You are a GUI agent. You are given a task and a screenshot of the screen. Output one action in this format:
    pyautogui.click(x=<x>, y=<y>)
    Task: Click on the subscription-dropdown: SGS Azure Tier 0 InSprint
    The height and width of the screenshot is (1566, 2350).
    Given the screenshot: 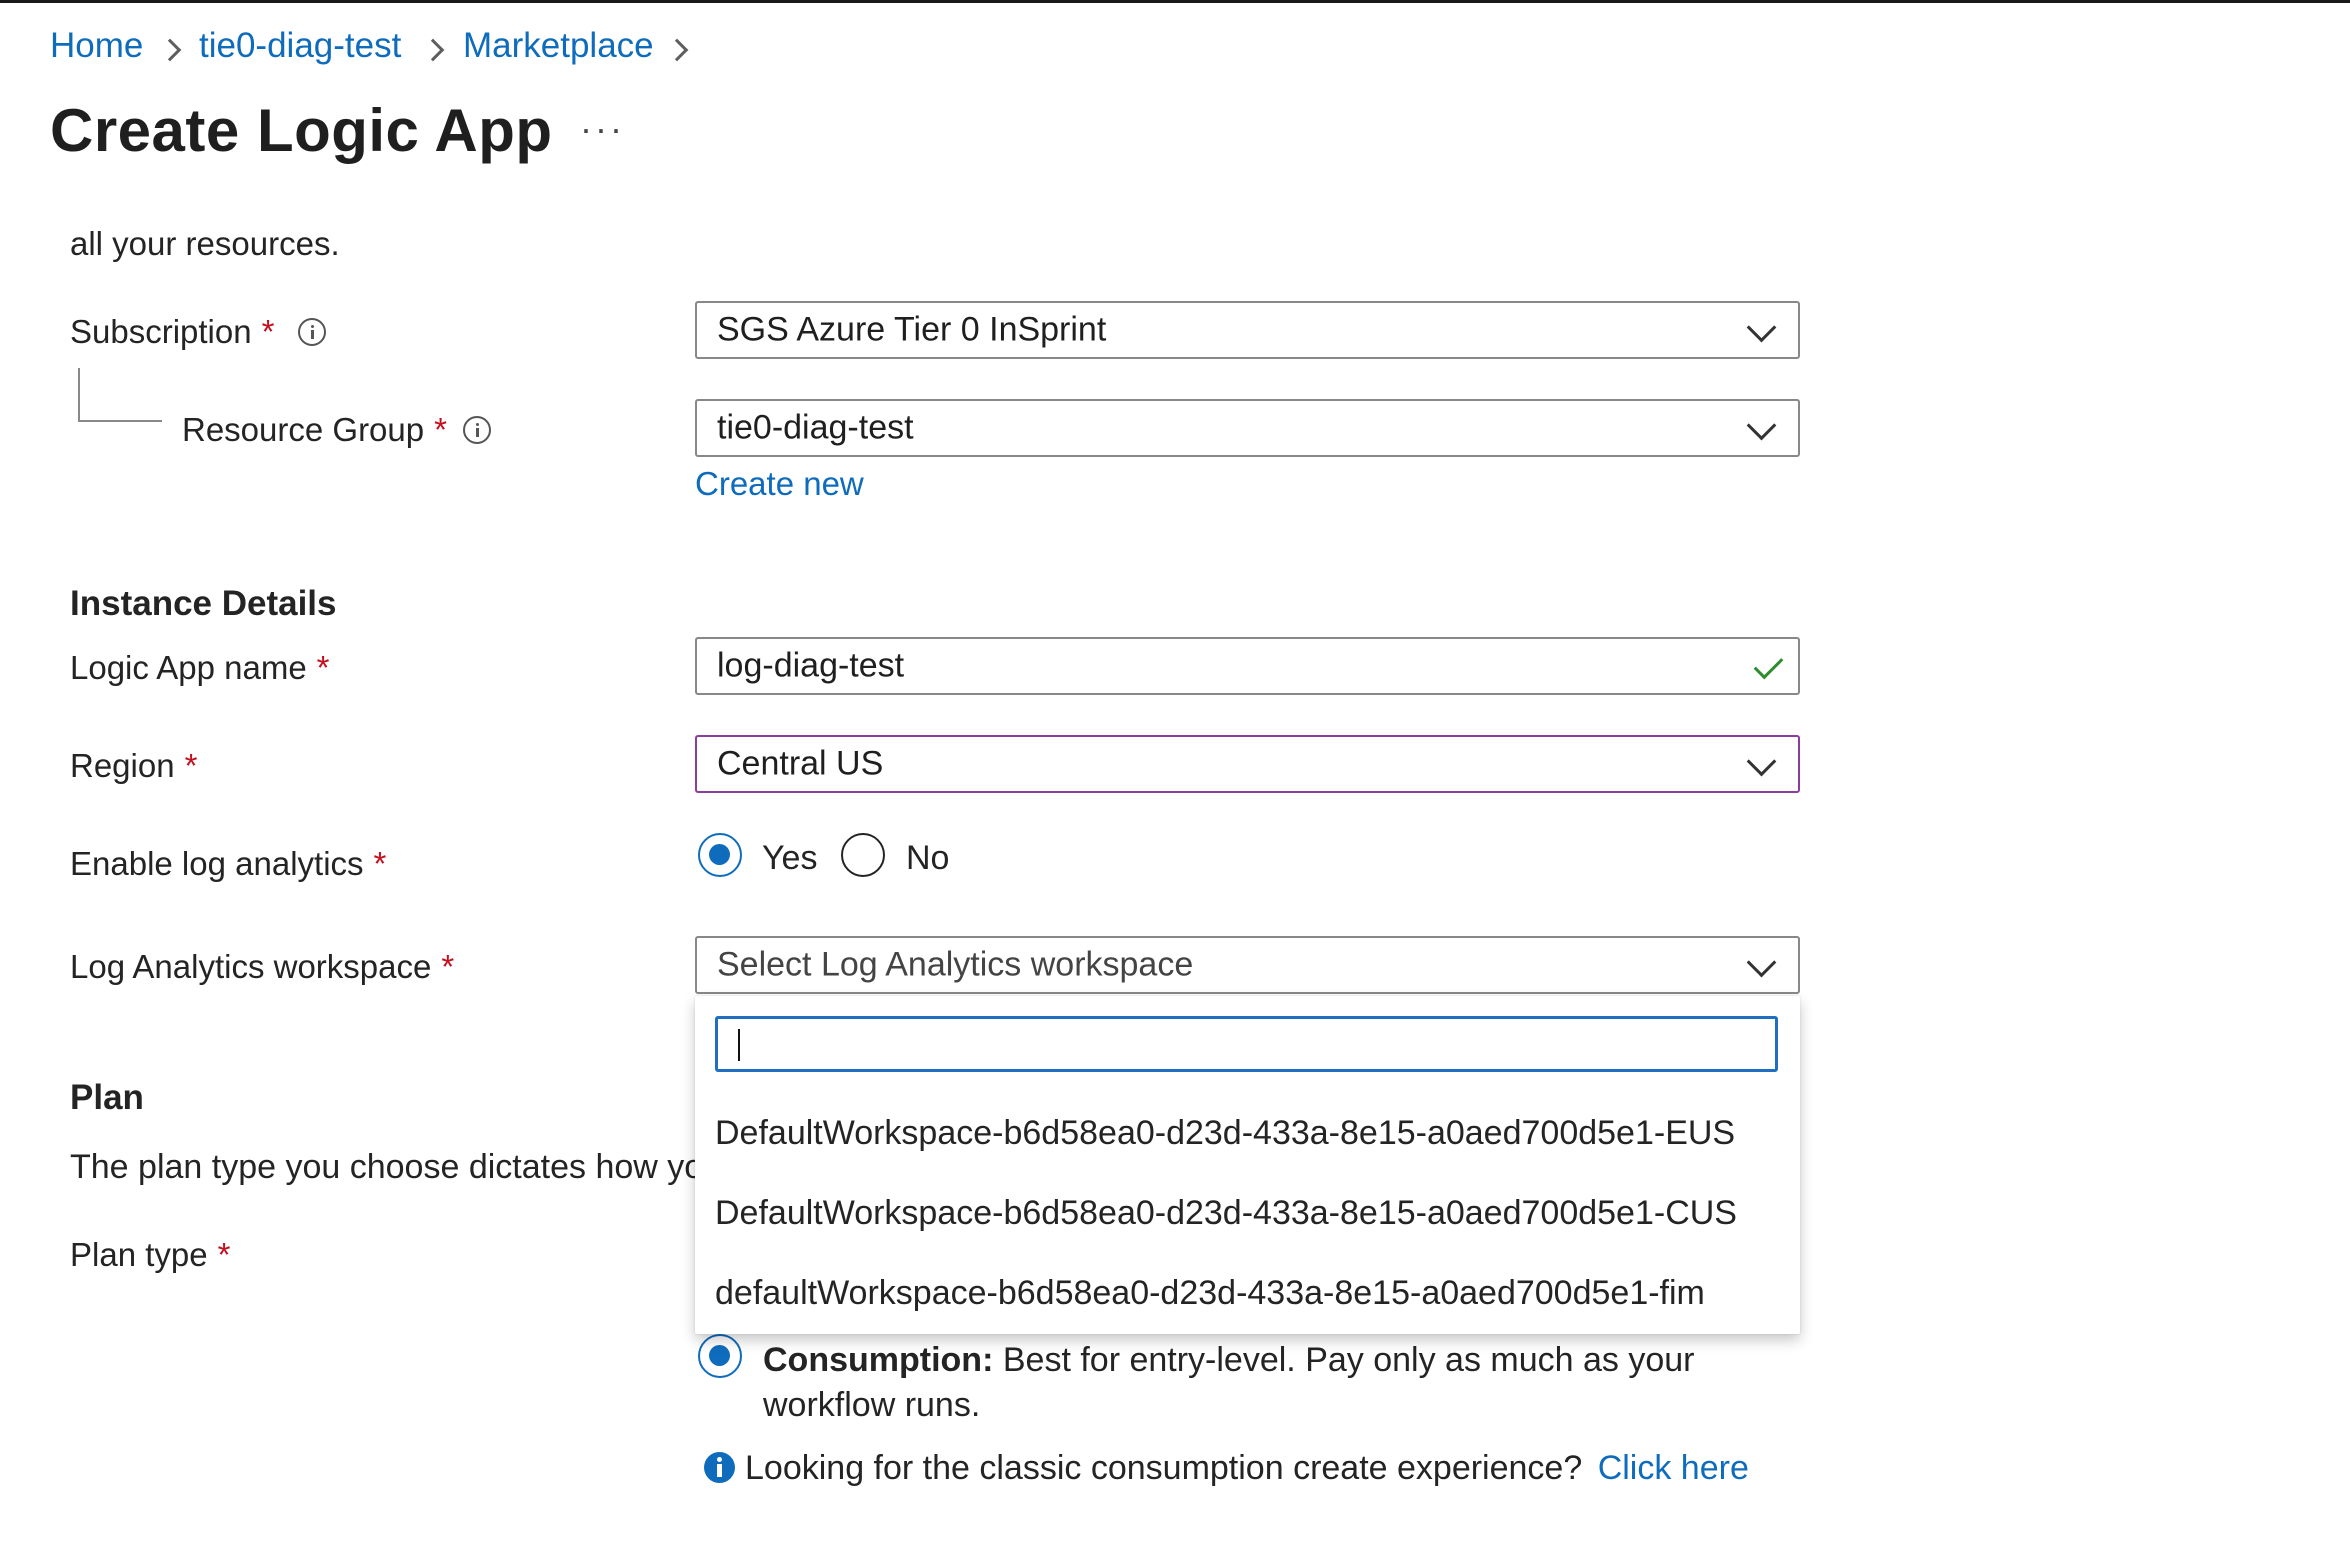 What is the action you would take?
    pyautogui.click(x=1247, y=330)
    